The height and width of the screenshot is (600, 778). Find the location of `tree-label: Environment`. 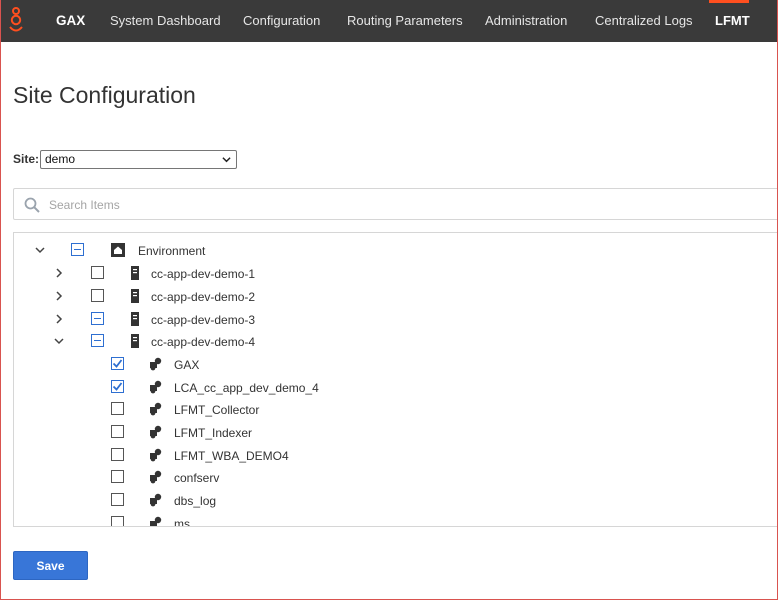

tree-label: Environment is located at coordinates (171, 251).